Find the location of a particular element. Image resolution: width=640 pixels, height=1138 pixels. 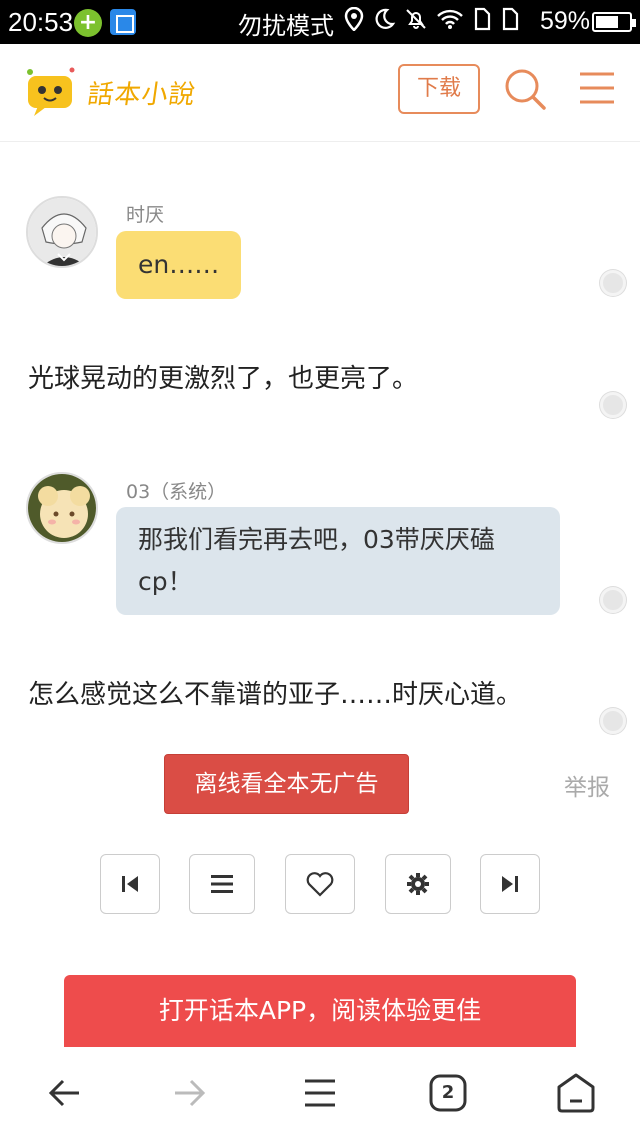

battery-icon is located at coordinates (614, 22).